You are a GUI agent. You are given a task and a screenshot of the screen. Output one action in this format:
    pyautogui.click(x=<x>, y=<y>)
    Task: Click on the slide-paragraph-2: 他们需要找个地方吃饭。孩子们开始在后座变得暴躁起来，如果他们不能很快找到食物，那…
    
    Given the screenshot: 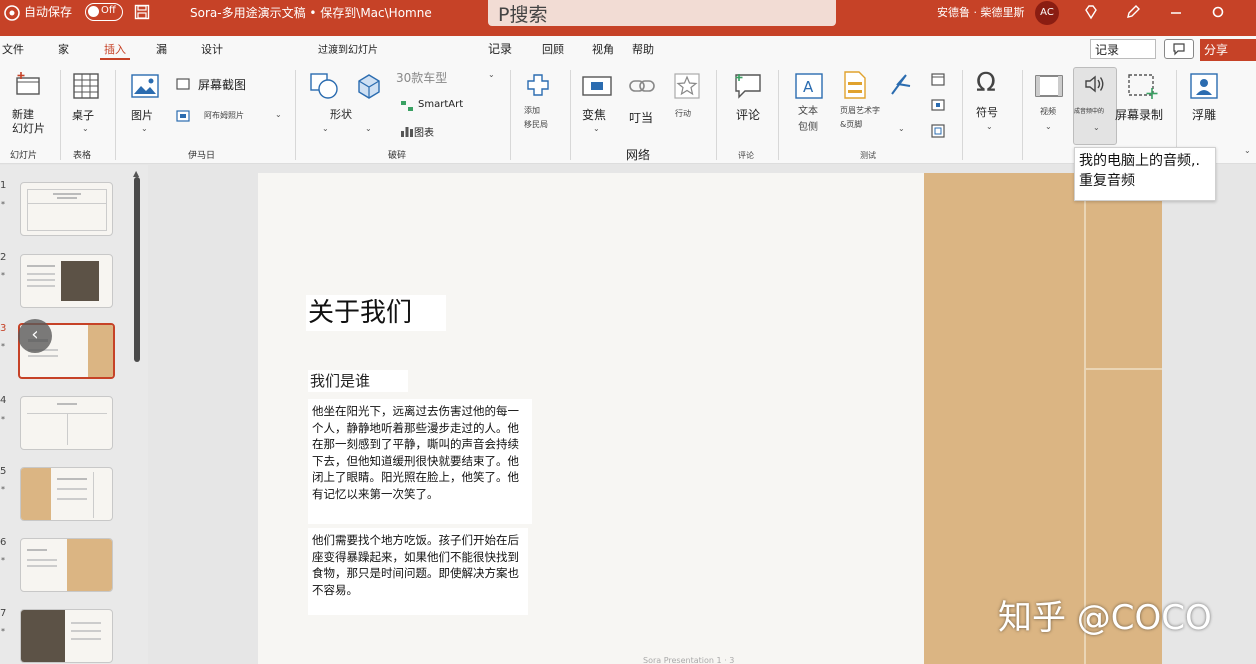 What is the action you would take?
    pyautogui.click(x=418, y=571)
    